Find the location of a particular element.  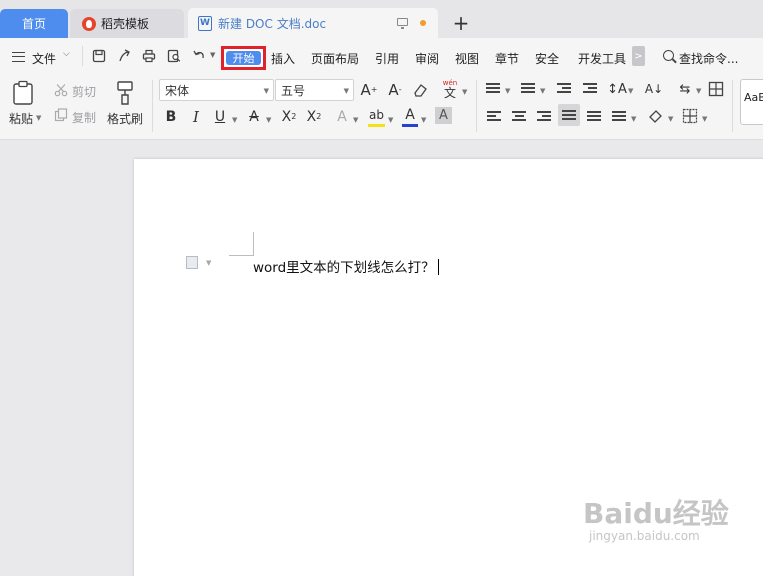

borders-icon is located at coordinates (690, 116).